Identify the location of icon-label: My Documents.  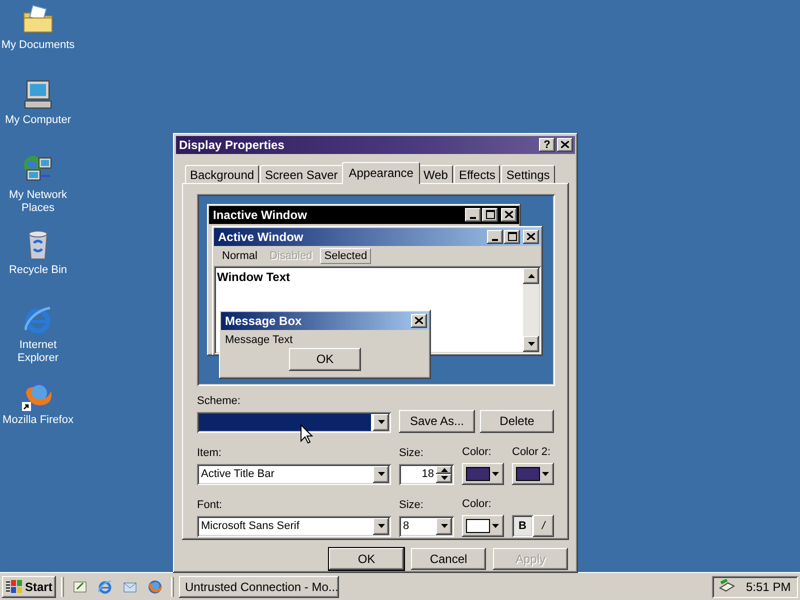
(38, 45).